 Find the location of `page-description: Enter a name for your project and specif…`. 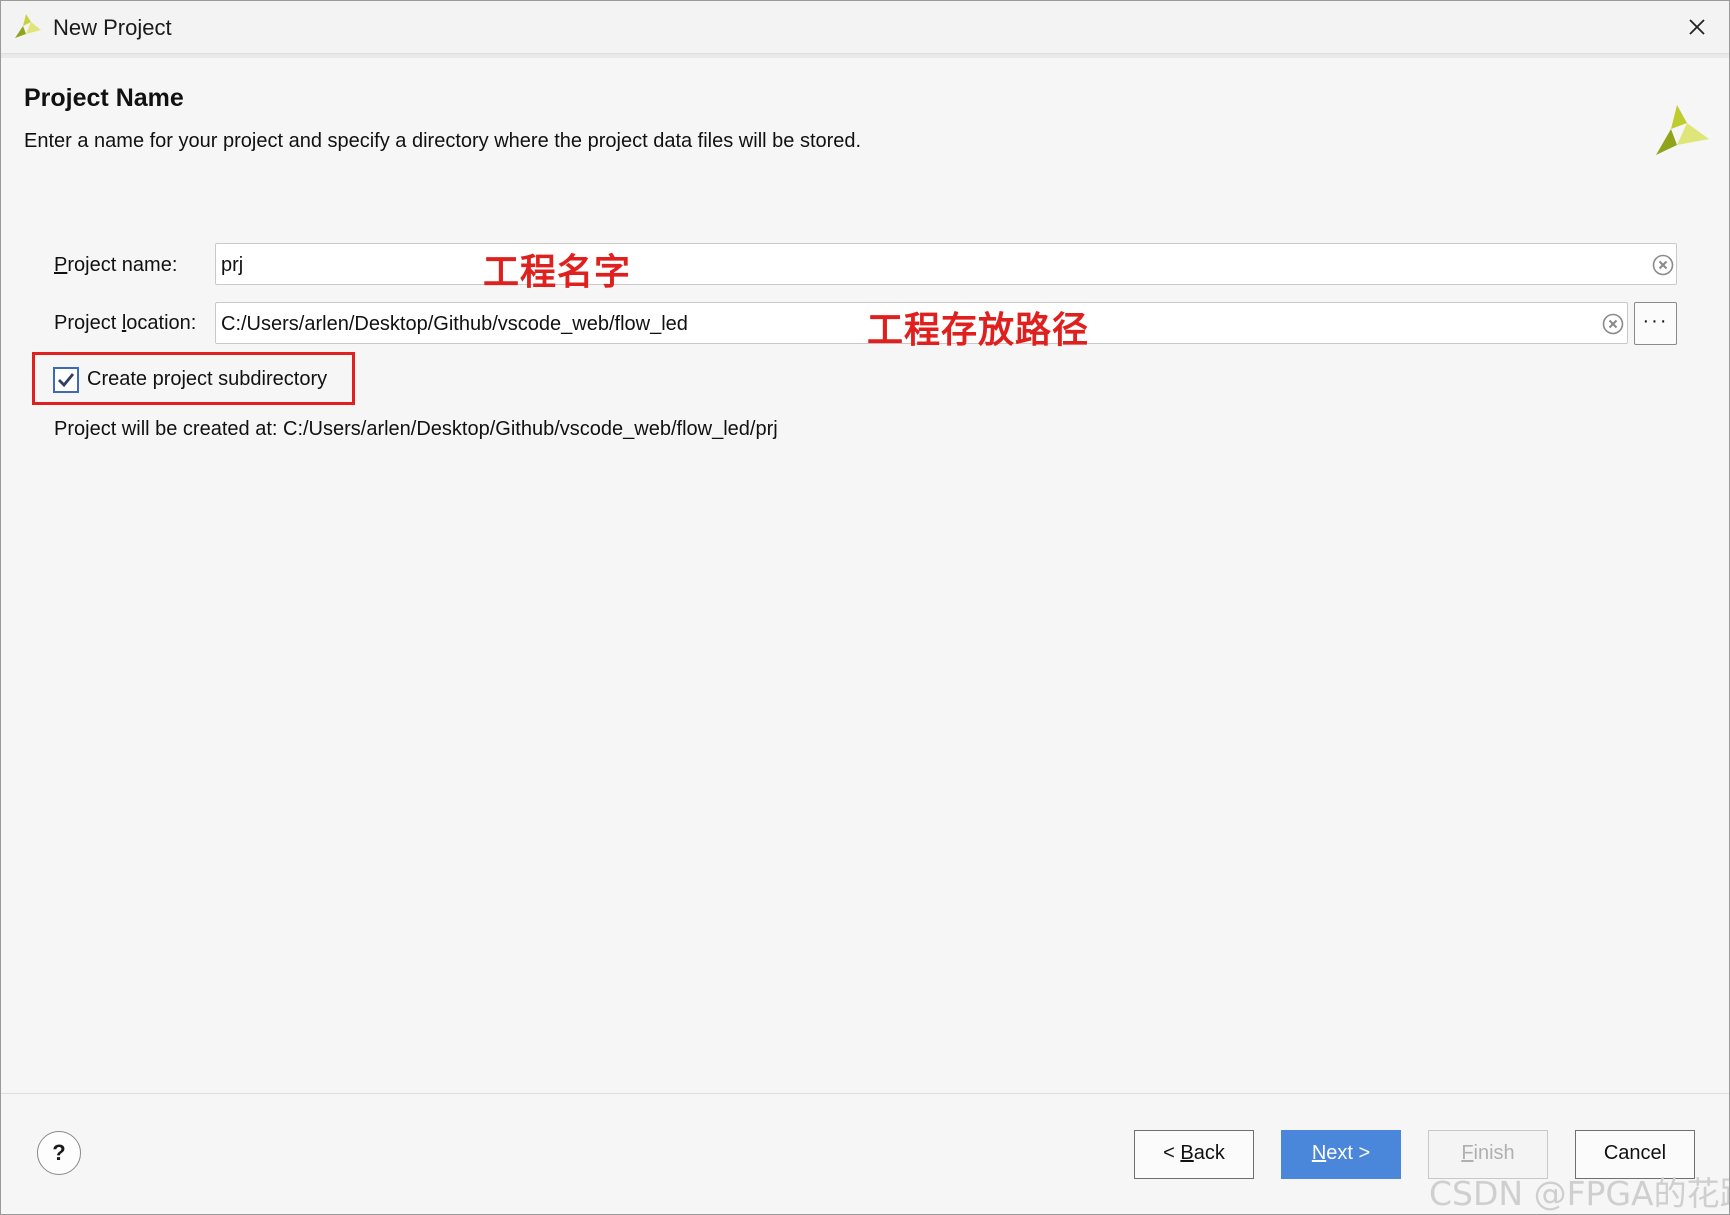

page-description: Enter a name for your project and specif… is located at coordinates (443, 141).